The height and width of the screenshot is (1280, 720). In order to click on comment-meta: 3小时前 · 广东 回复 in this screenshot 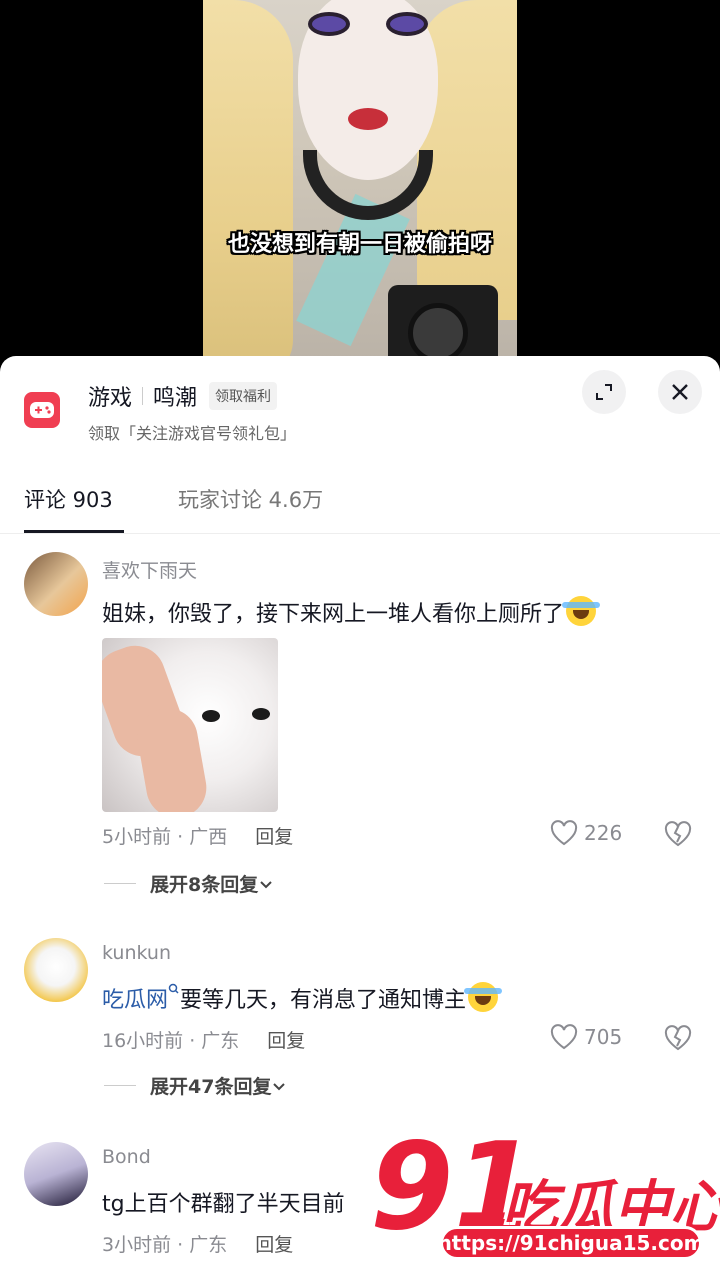, I will do `click(198, 1245)`.